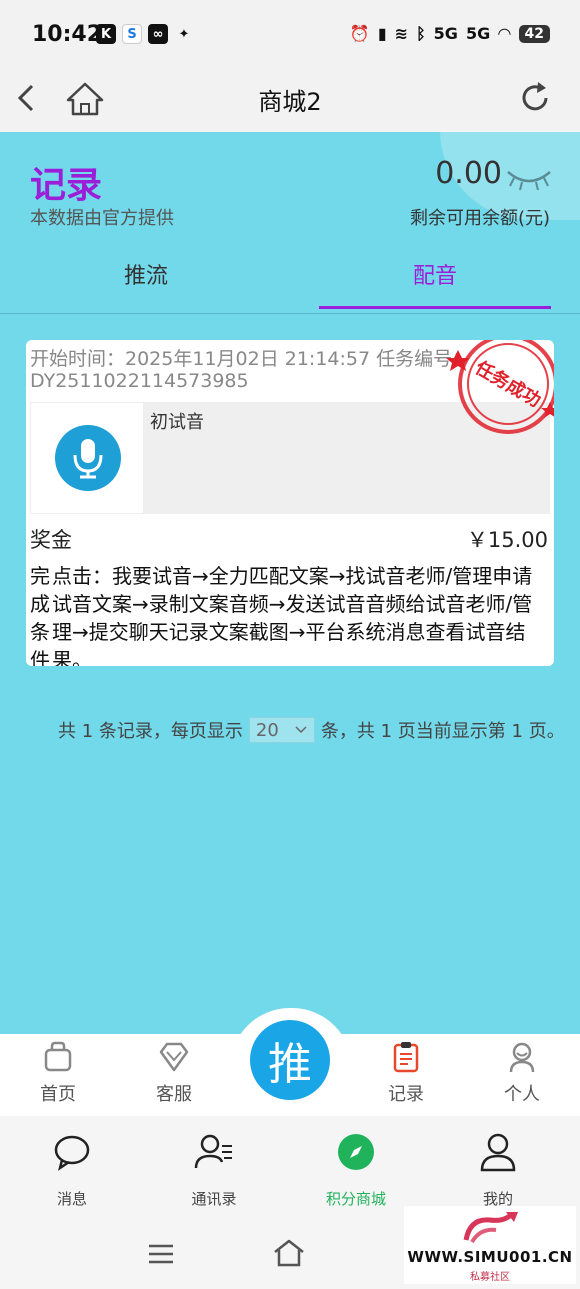  Describe the element at coordinates (139, 381) in the screenshot. I see `record-task-number: DY2511022114573985` at that location.